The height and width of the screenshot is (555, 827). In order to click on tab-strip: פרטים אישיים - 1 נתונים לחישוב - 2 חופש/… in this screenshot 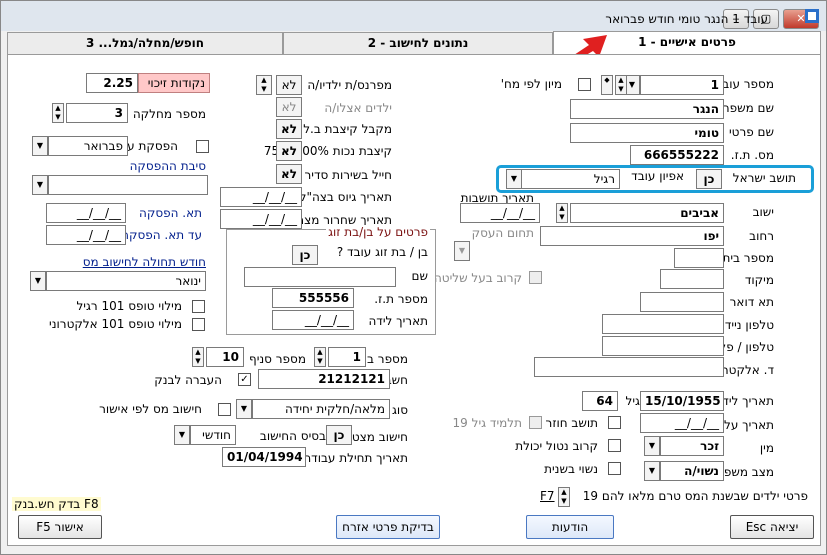, I will do `click(414, 43)`.